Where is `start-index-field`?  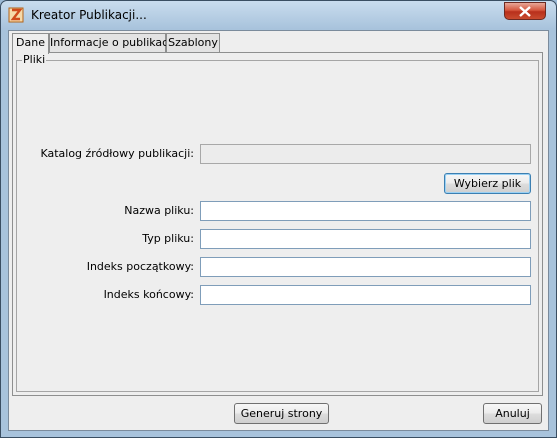
start-index-field is located at coordinates (365, 267).